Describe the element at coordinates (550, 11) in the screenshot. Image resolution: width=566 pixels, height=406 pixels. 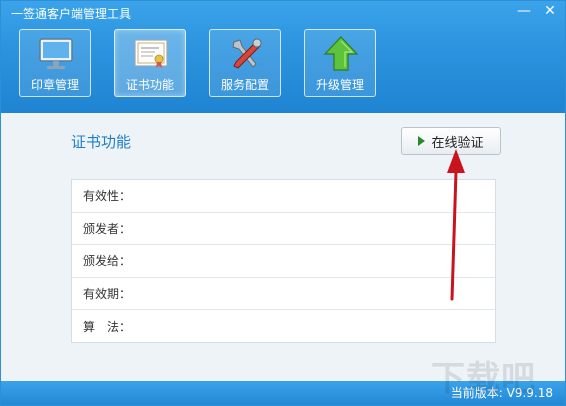
I see `close-button: ✕` at that location.